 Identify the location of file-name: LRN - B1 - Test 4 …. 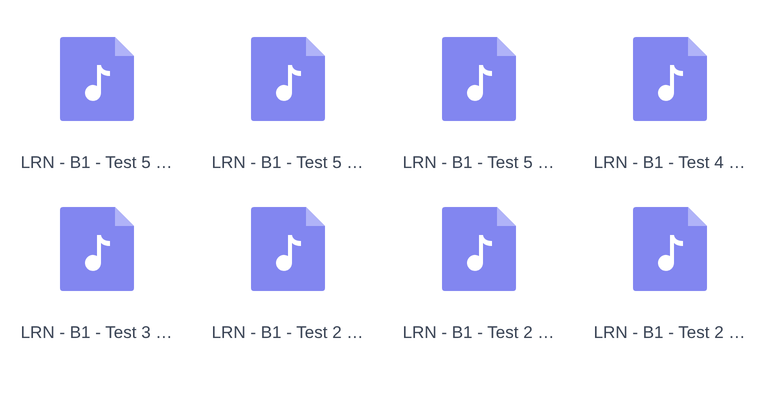
(670, 163).